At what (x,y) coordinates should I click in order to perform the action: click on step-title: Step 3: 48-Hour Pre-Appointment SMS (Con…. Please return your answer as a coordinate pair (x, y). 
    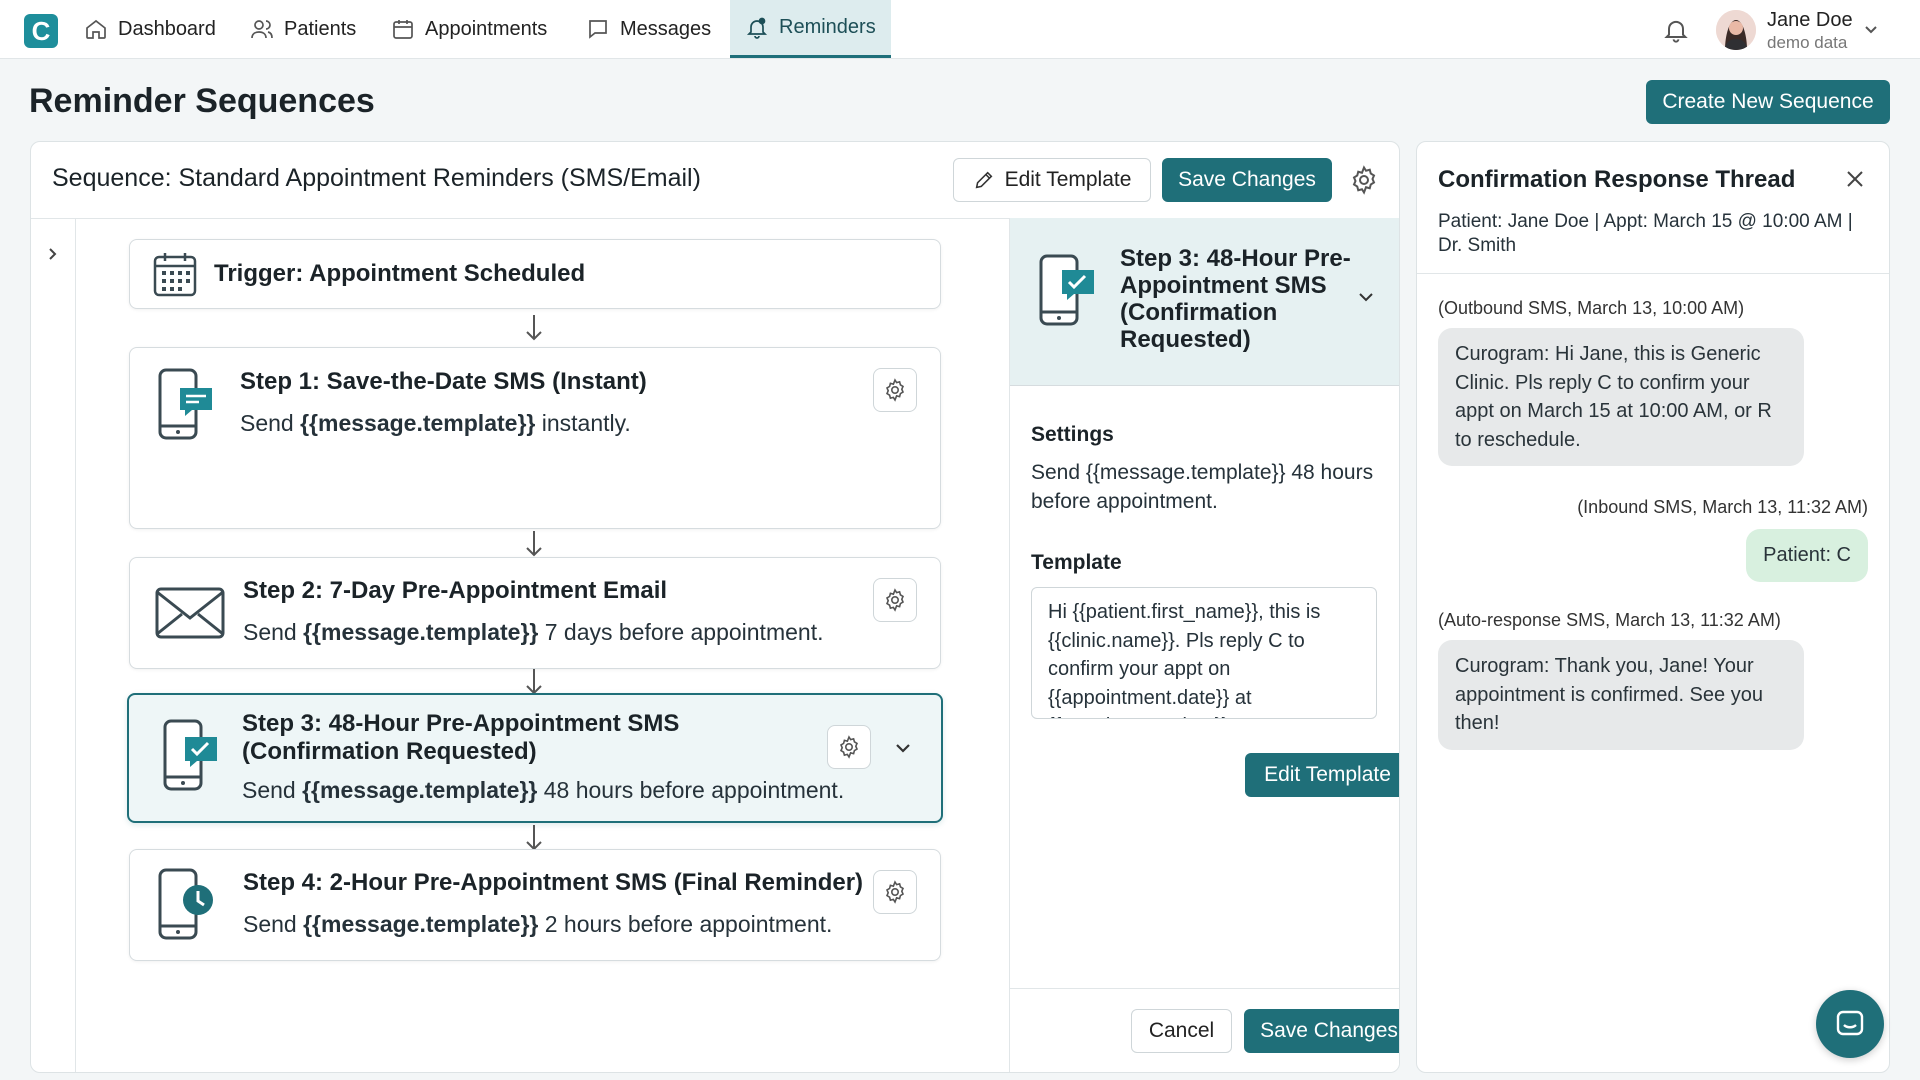
    Looking at the image, I should click on (461, 737).